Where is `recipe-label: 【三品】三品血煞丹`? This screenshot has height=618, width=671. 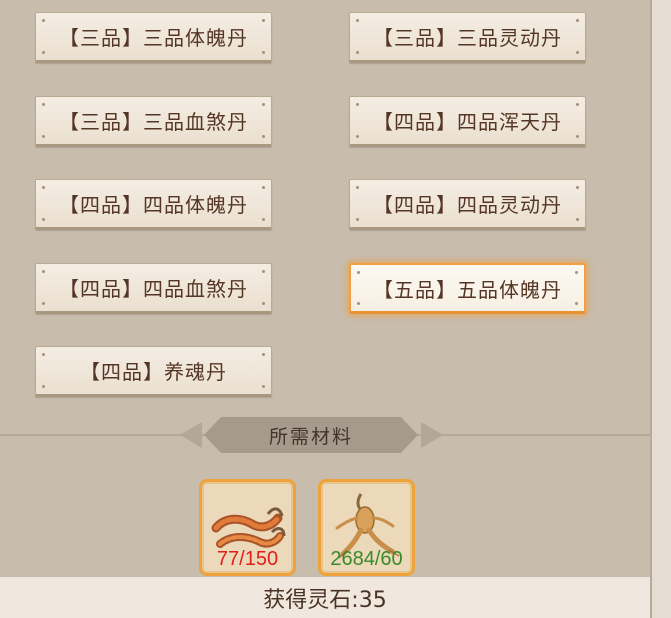 recipe-label: 【三品】三品血煞丹 is located at coordinates (153, 122).